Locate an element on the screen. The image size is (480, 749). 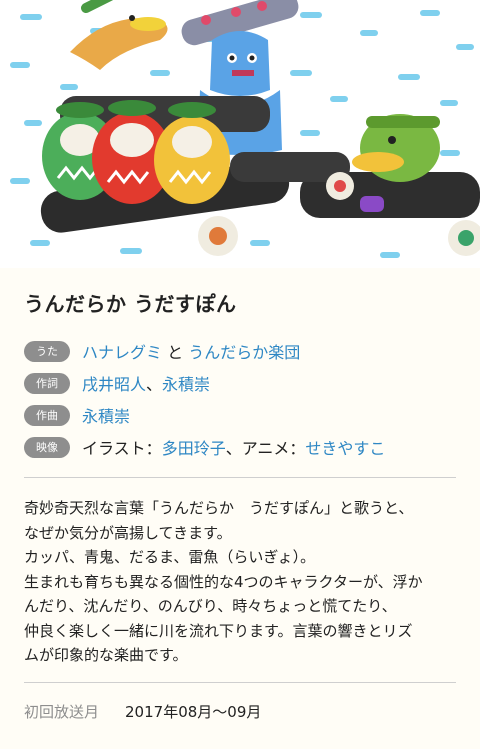
credit-row-composition: 作曲 永積崇 is located at coordinates (240, 415).